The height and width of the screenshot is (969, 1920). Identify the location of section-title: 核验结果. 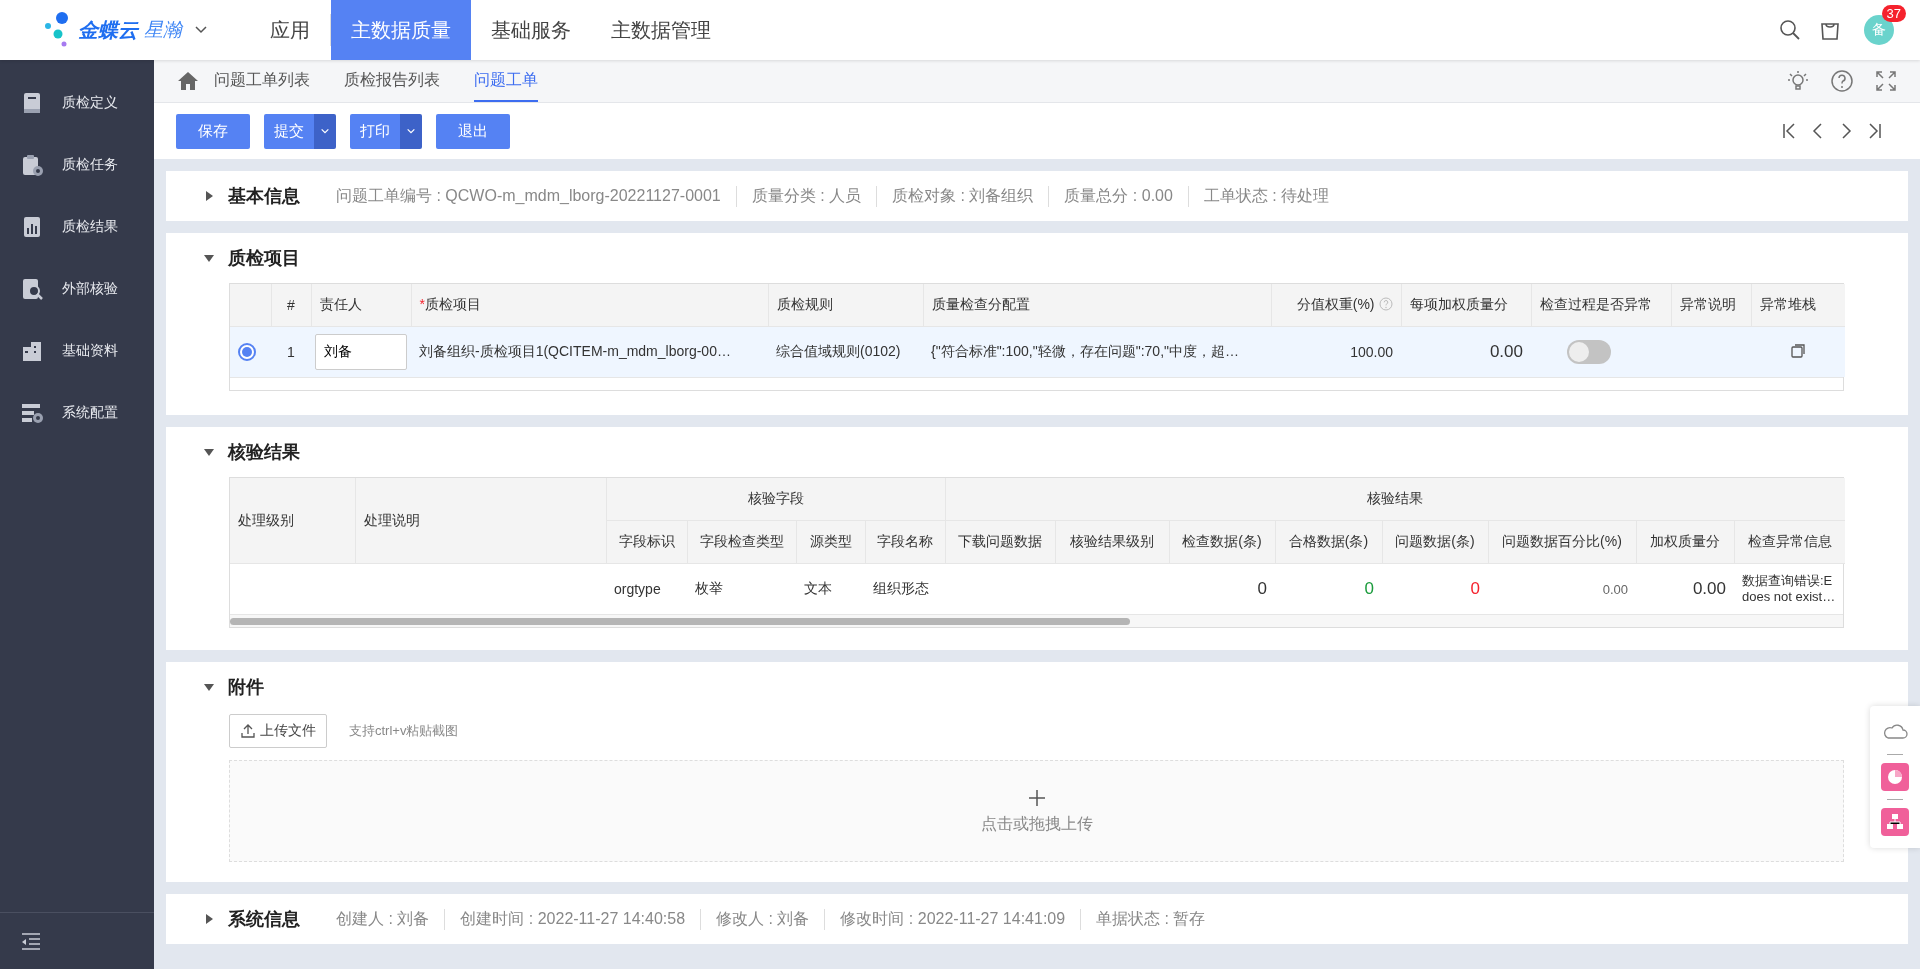
(264, 452).